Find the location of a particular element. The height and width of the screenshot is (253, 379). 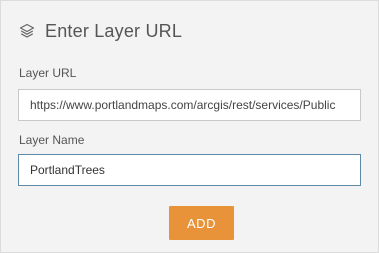

layers-icon is located at coordinates (27, 31).